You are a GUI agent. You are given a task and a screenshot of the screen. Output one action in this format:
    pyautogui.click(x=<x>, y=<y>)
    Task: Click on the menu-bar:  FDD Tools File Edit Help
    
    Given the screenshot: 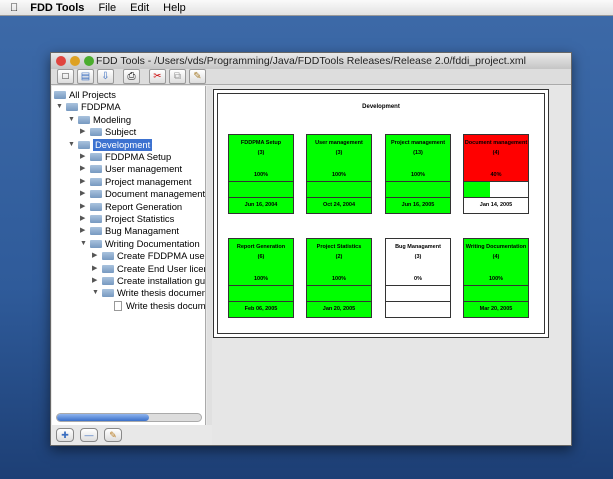 What is the action you would take?
    pyautogui.click(x=306, y=8)
    